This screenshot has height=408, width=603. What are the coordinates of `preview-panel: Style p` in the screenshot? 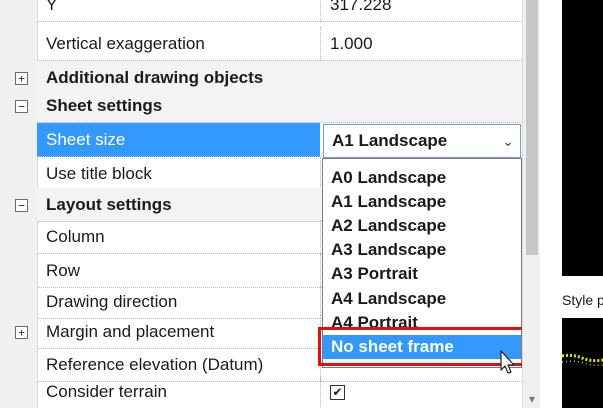 It's located at (571, 204).